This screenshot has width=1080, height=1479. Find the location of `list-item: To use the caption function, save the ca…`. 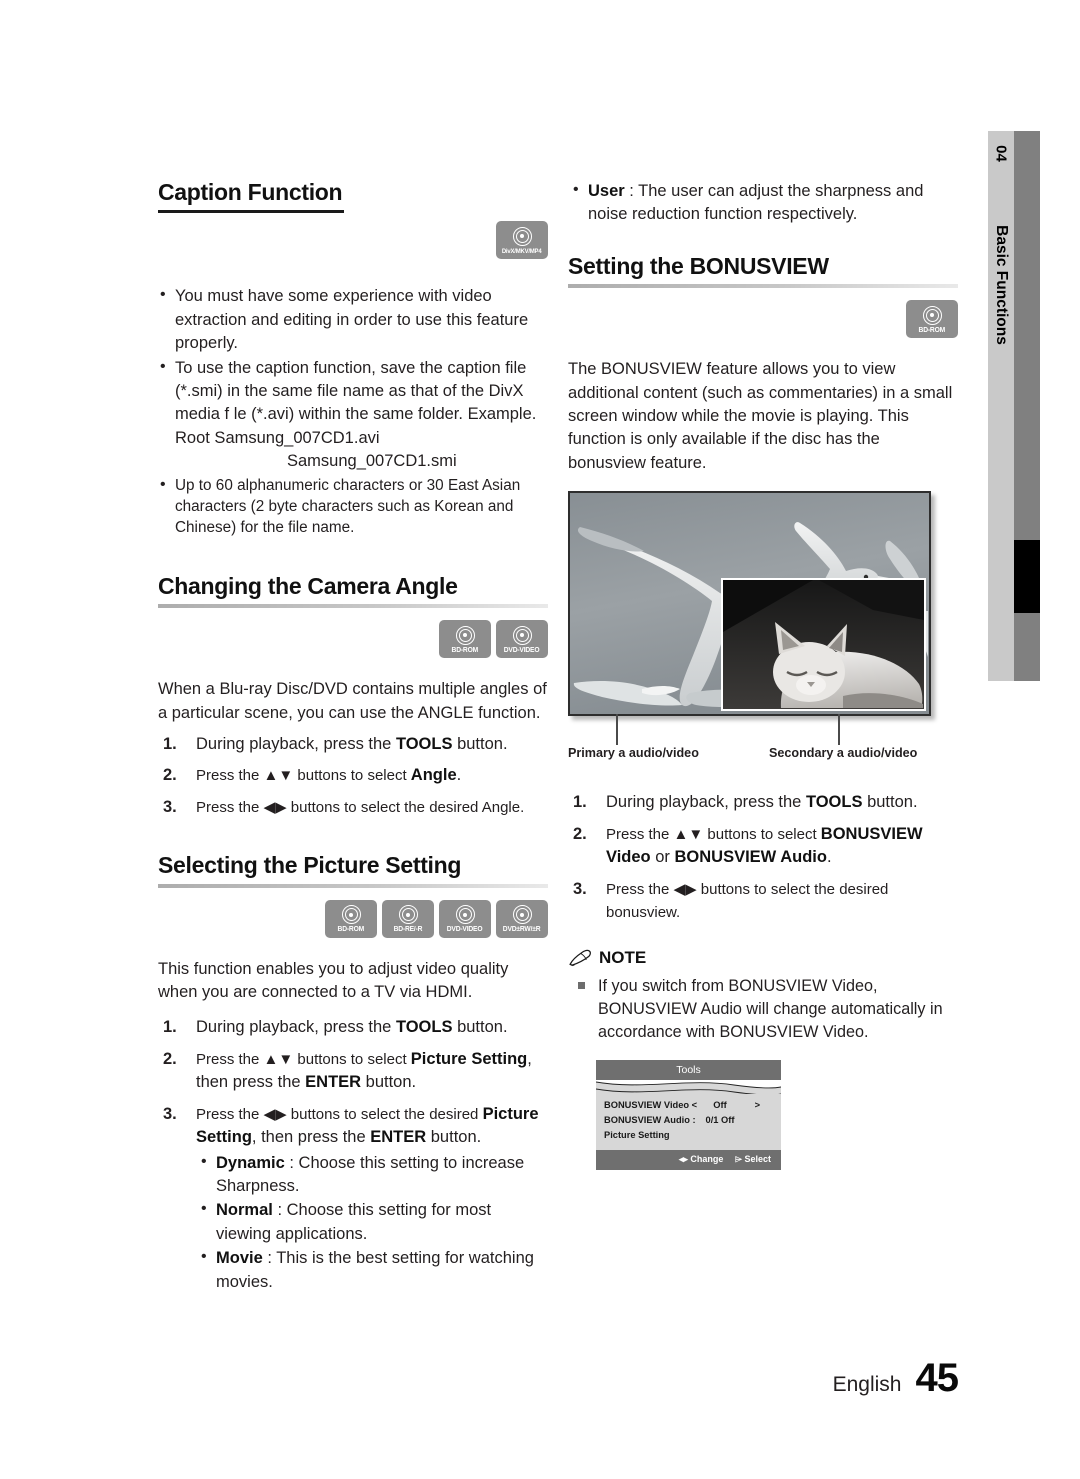

list-item: To use the caption function, save the ca… is located at coordinates (353, 415).